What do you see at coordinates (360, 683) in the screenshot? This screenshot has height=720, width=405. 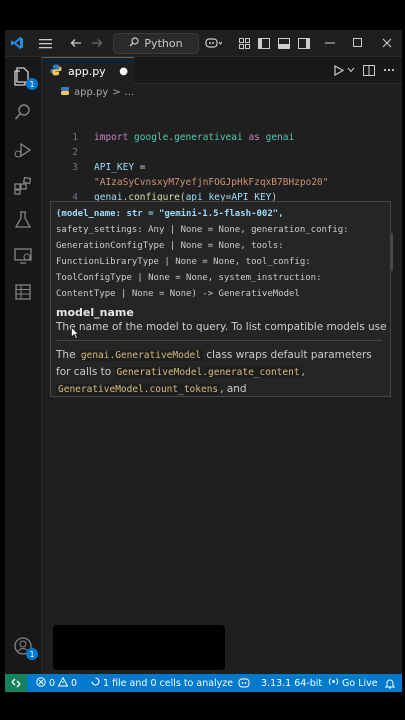 I see `go-live-label: Go Live` at bounding box center [360, 683].